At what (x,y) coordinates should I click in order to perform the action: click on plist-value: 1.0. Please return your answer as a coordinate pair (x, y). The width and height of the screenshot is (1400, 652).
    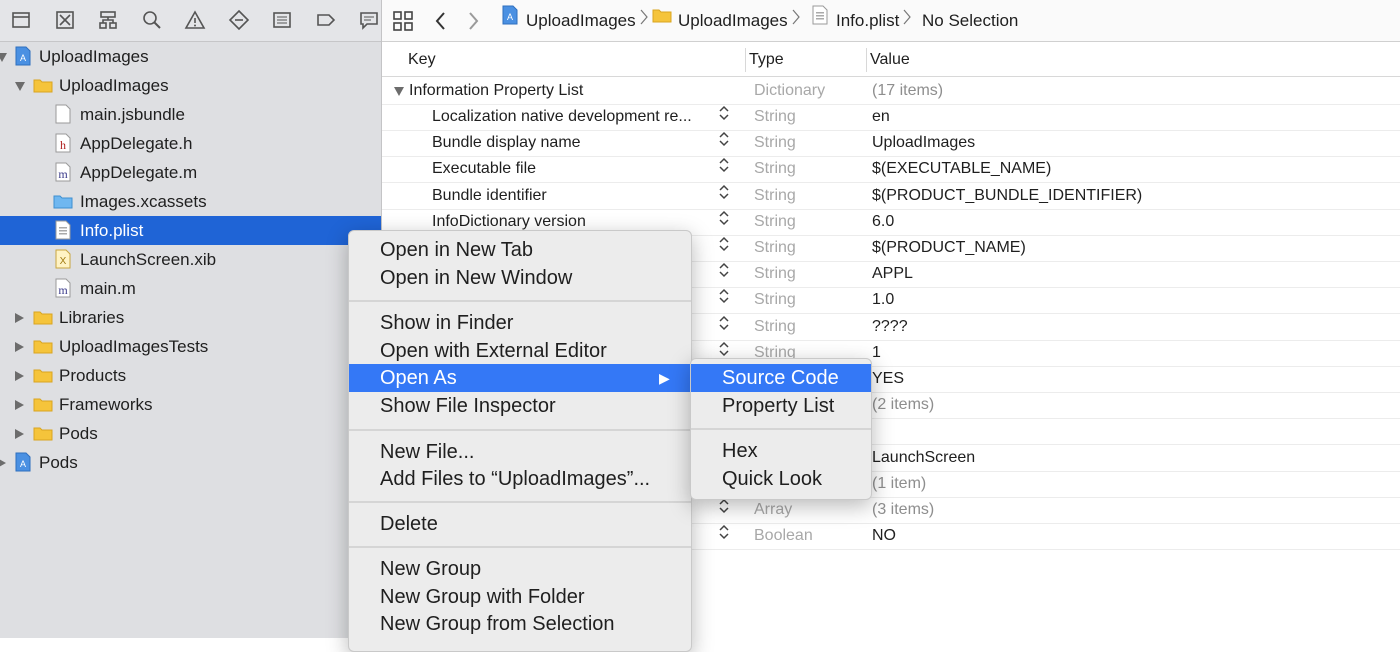
    Looking at the image, I should click on (883, 300).